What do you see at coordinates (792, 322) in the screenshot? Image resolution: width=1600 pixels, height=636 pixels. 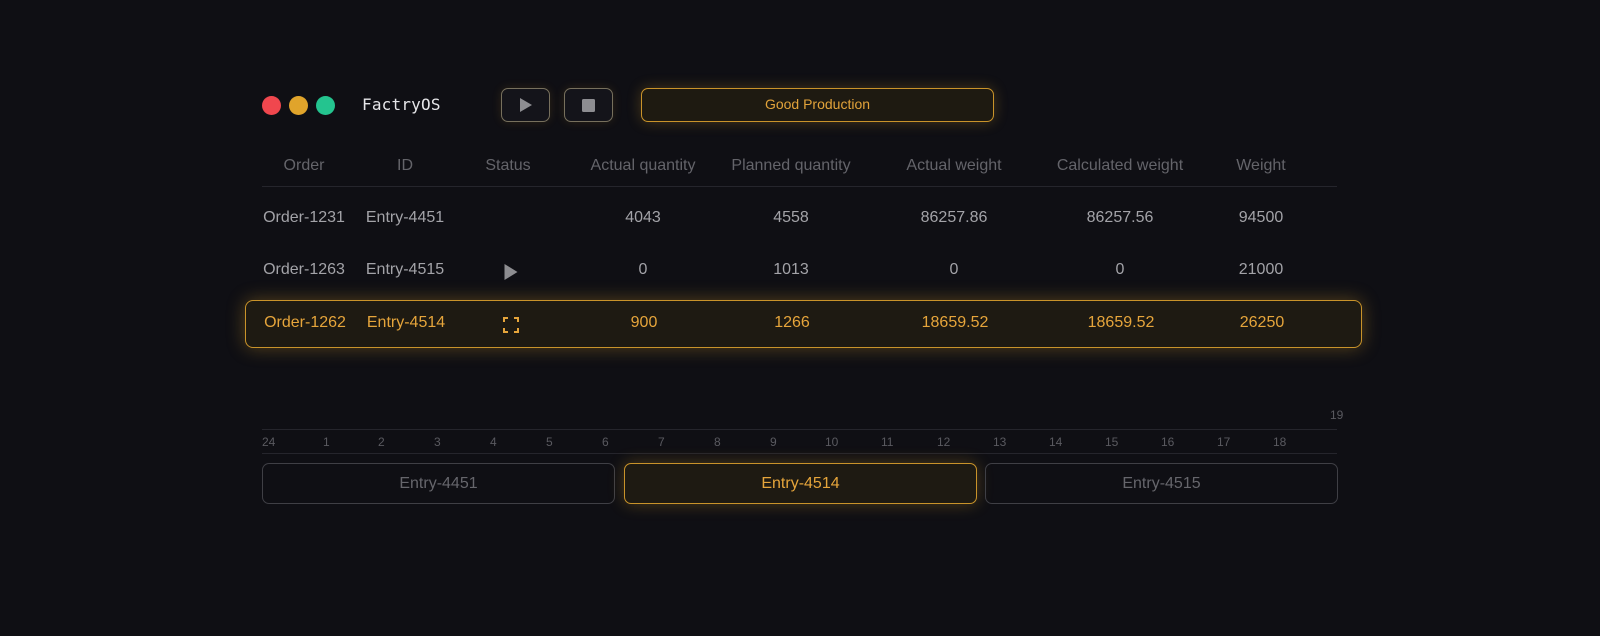 I see `planned-quantity-cell: 1266` at bounding box center [792, 322].